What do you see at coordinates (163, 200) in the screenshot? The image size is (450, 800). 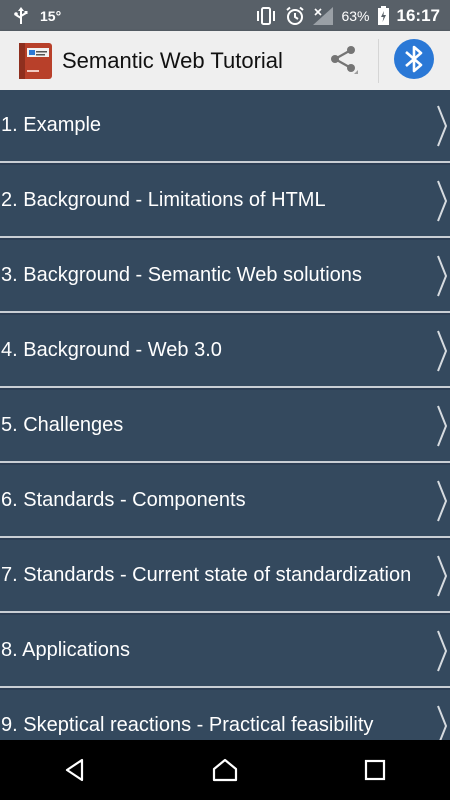 I see `list-item-label: 2. Background - Limitations of HTML` at bounding box center [163, 200].